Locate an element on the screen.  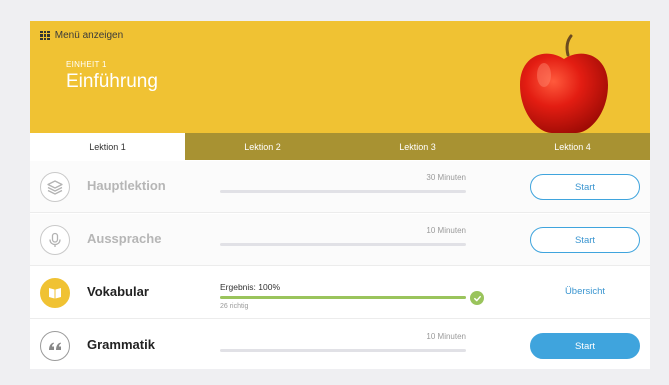
menu-label: Menü anzeigen is located at coordinates (89, 35).